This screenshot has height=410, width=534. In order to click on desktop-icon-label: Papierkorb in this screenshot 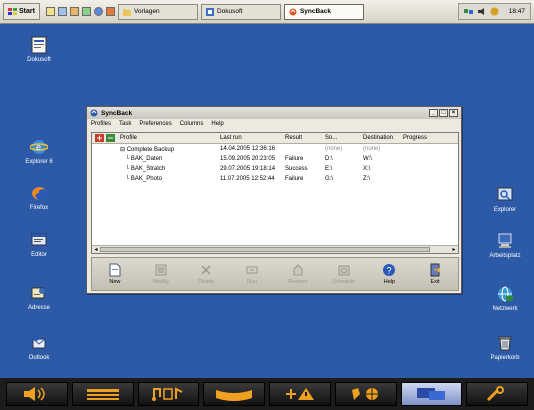, I will do `click(505, 358)`.